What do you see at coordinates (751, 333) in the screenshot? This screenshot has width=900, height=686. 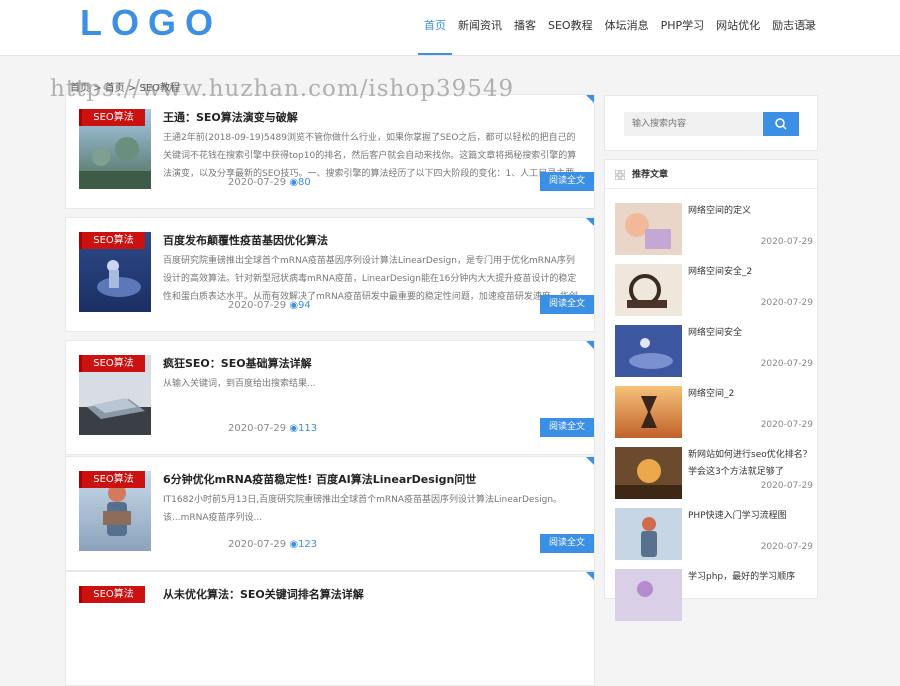 I see `recommend-item-title: 网络空间安全` at bounding box center [751, 333].